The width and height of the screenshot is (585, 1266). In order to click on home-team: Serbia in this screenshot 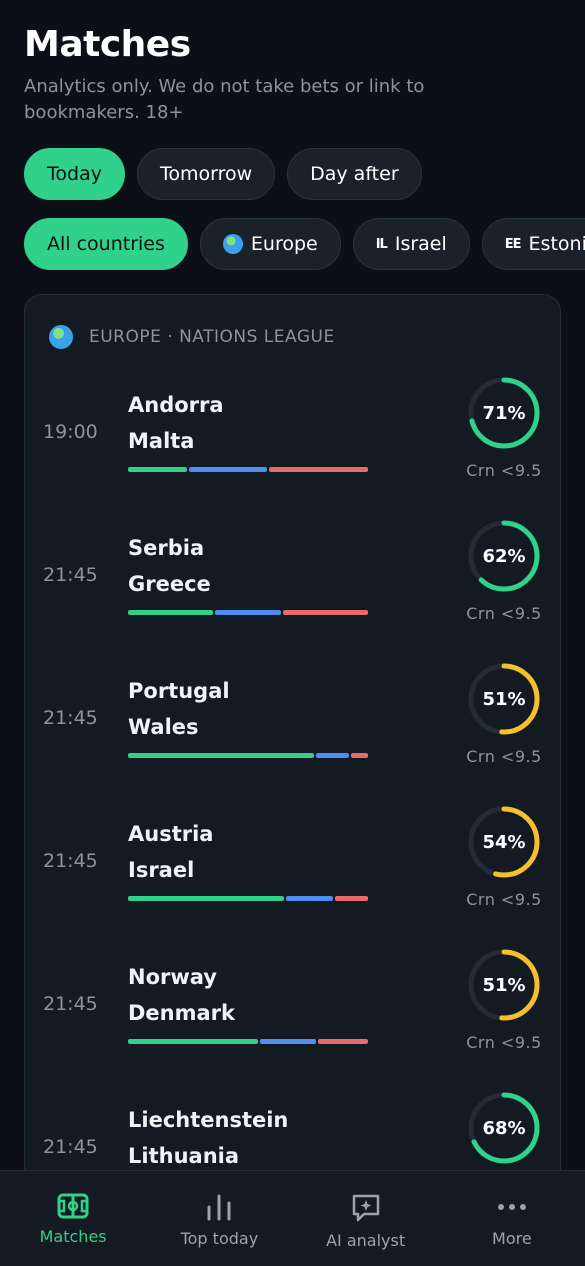, I will do `click(166, 548)`.